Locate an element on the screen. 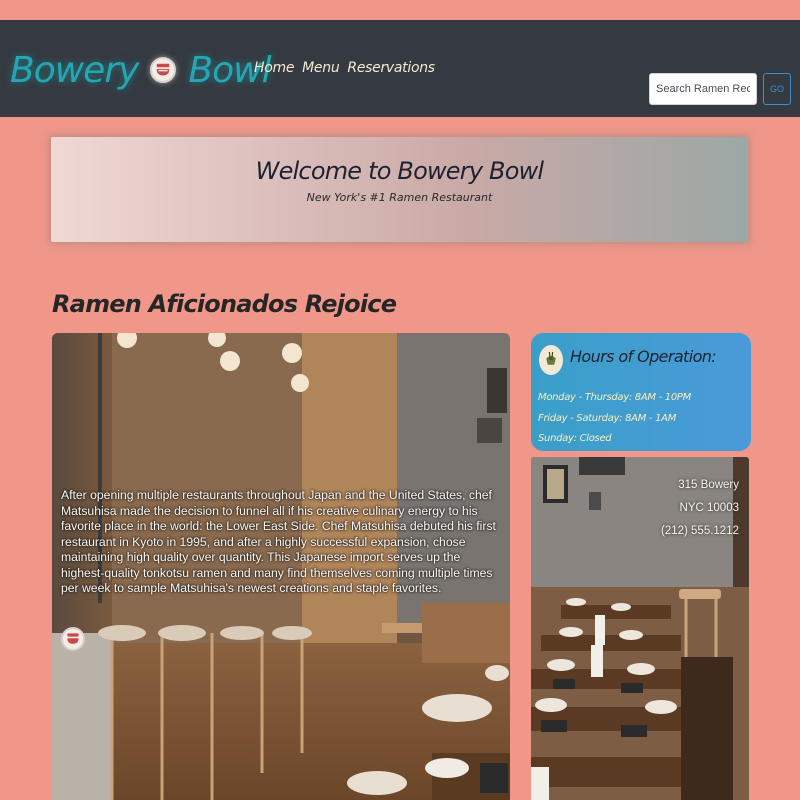  hours-line: Sunday: Closed is located at coordinates (575, 438).